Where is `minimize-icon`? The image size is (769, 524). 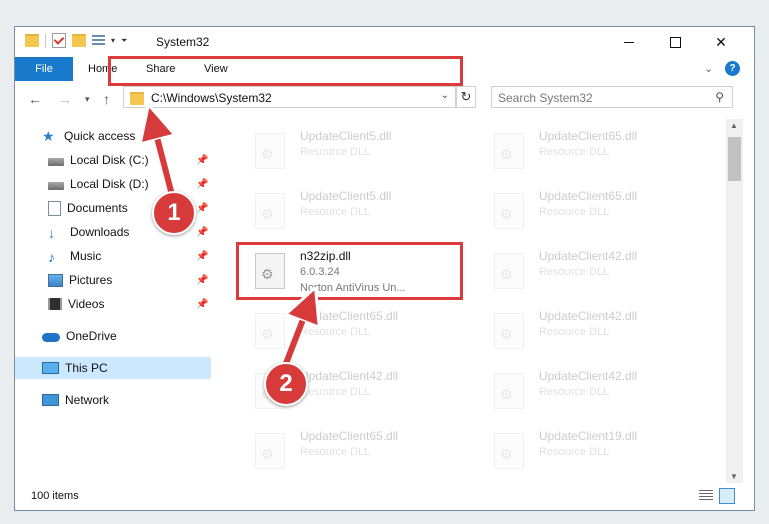 minimize-icon is located at coordinates (629, 42).